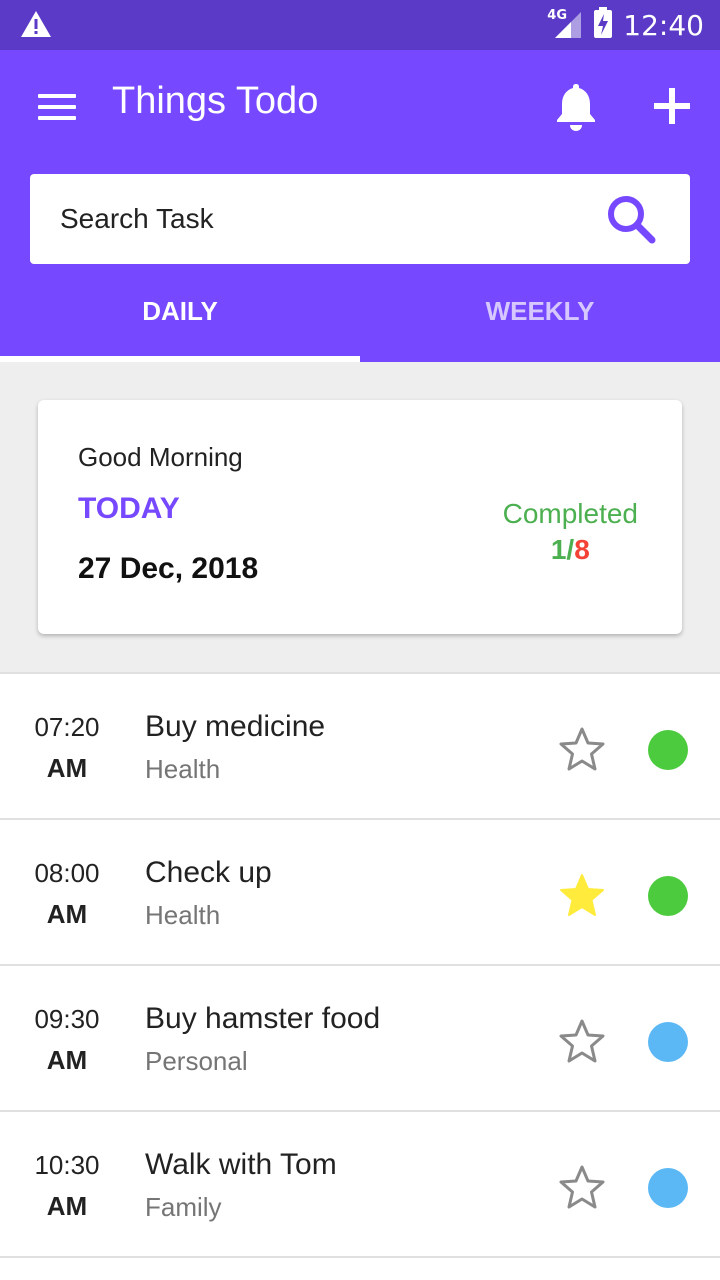 The height and width of the screenshot is (1280, 720). I want to click on task-time: 09:30 AM, so click(67, 1040).